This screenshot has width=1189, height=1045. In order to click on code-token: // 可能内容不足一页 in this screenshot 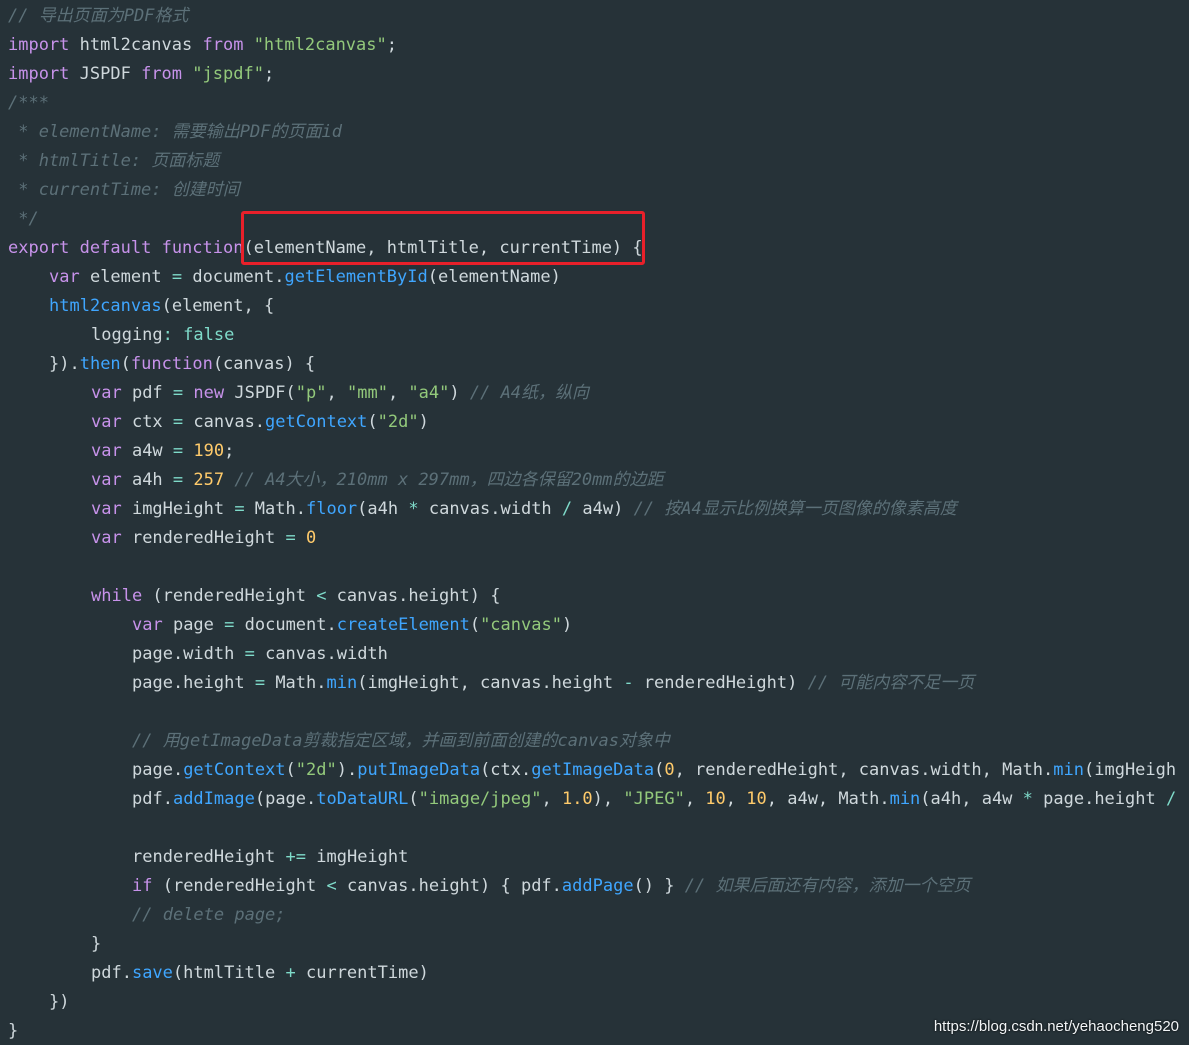, I will do `click(891, 683)`.